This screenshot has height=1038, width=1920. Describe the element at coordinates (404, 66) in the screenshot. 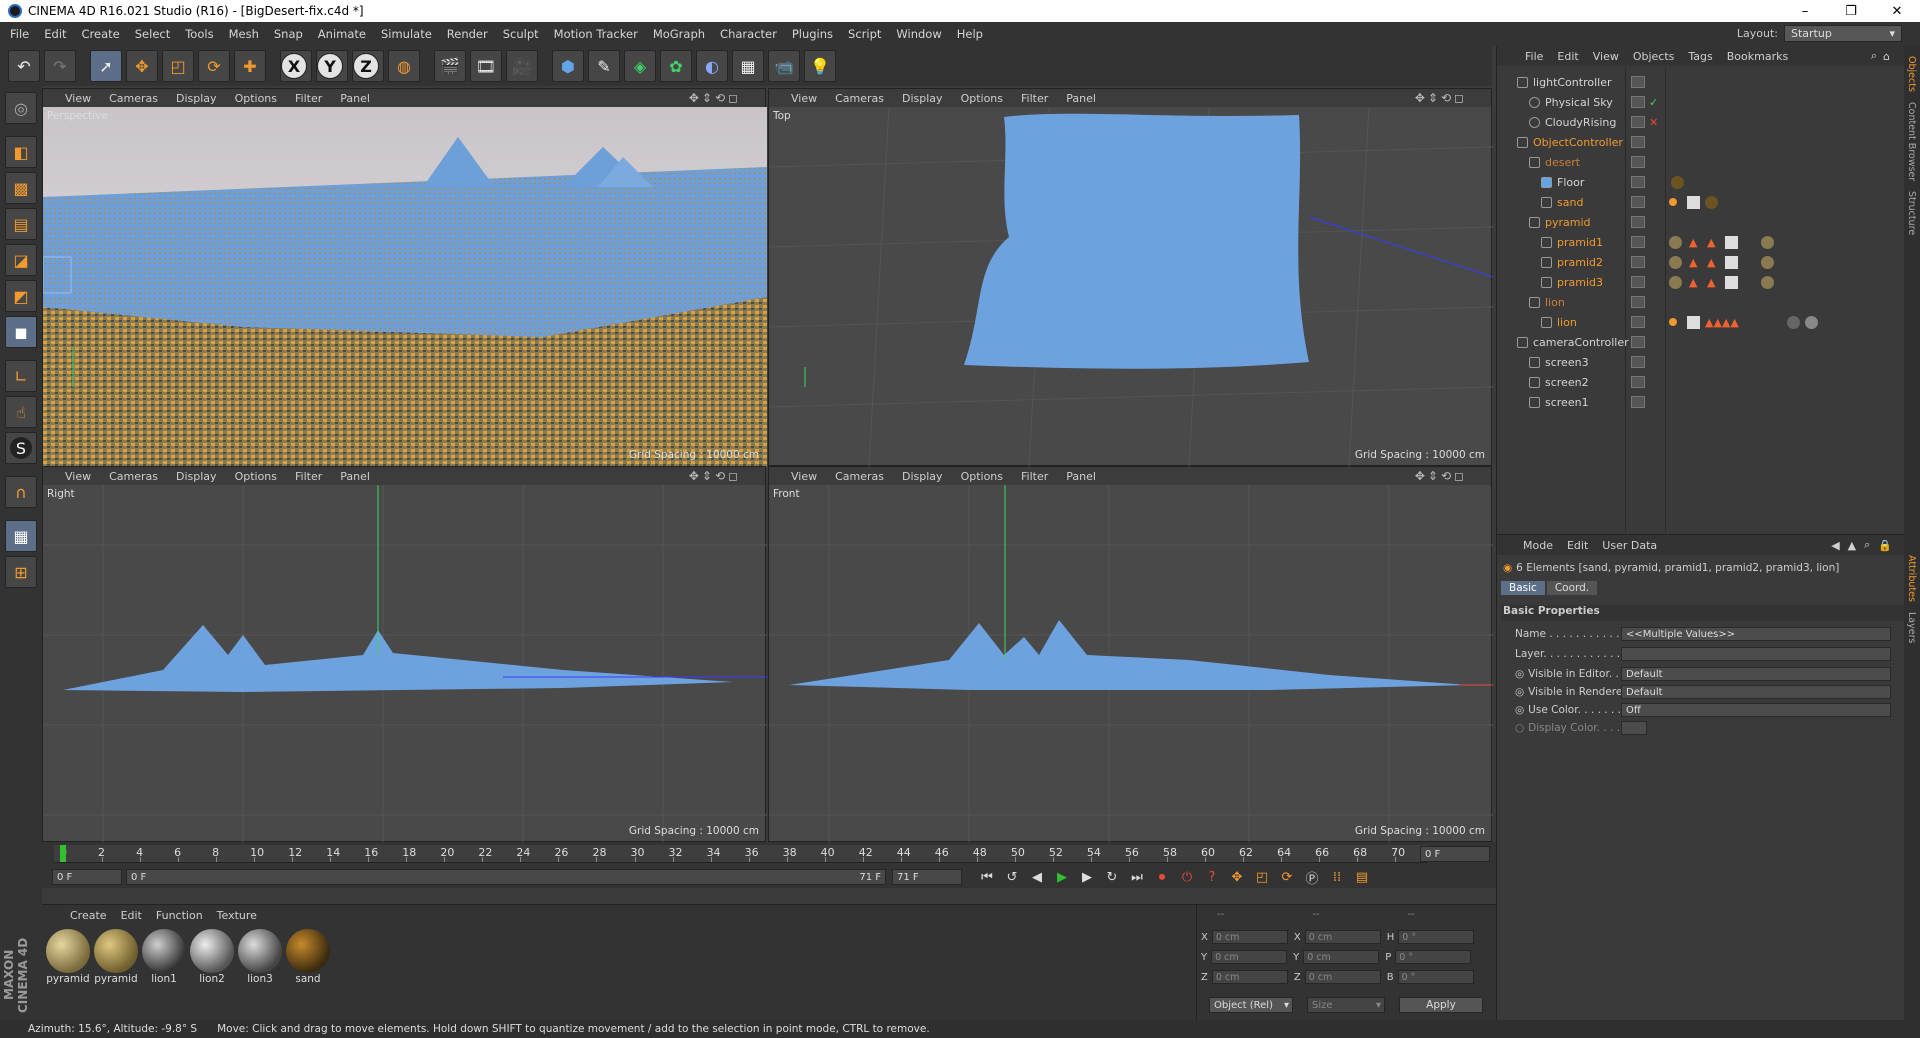

I see `world-coord-button: ◍` at that location.